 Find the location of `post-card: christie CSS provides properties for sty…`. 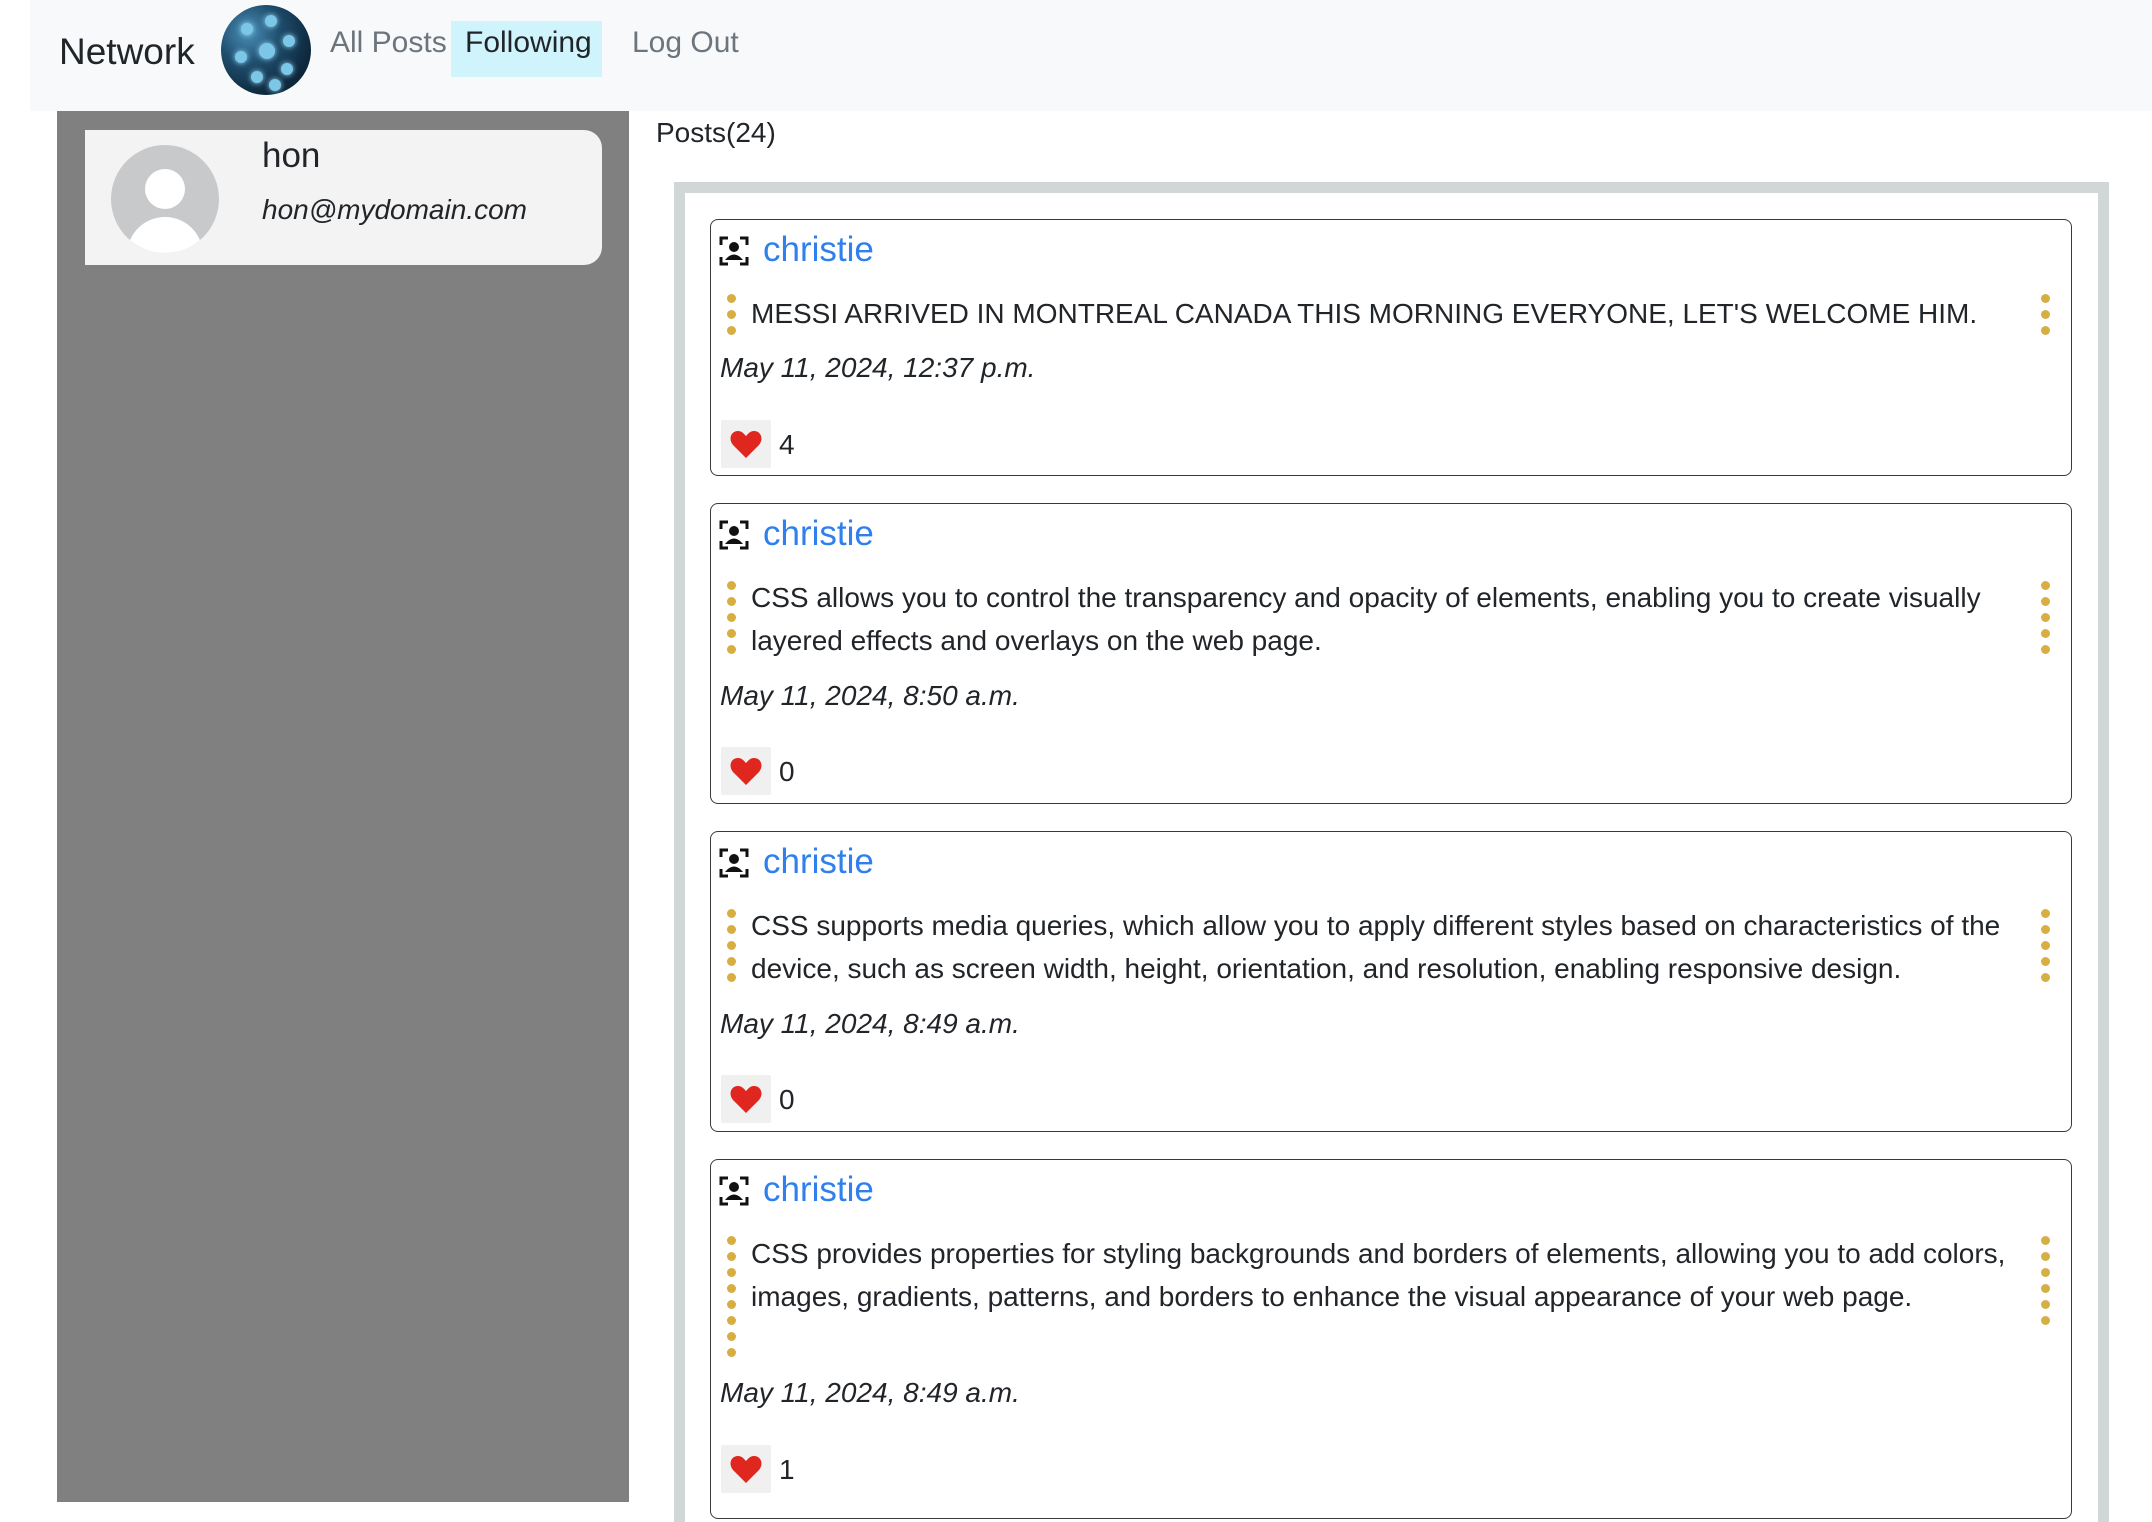

post-card: christie CSS provides properties for sty… is located at coordinates (1391, 1339).